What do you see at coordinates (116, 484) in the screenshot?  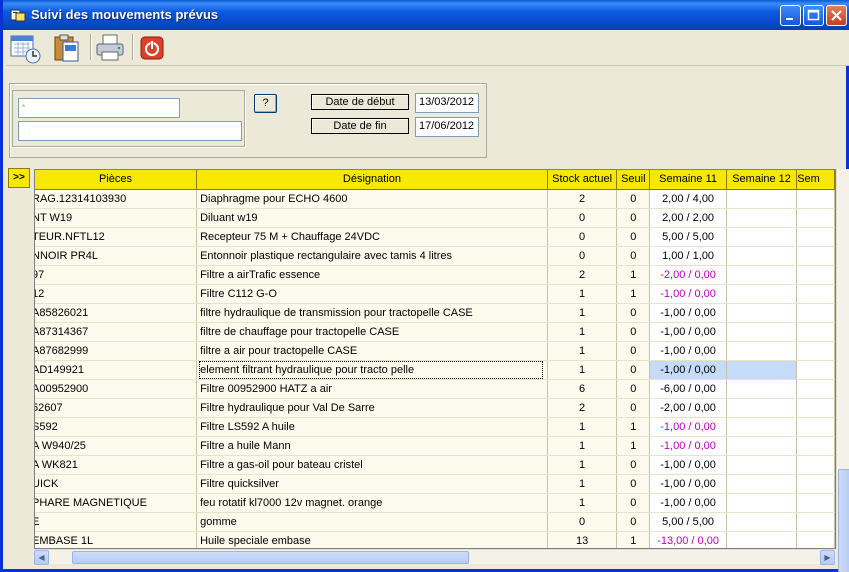 I see `cell-piece: UICK` at bounding box center [116, 484].